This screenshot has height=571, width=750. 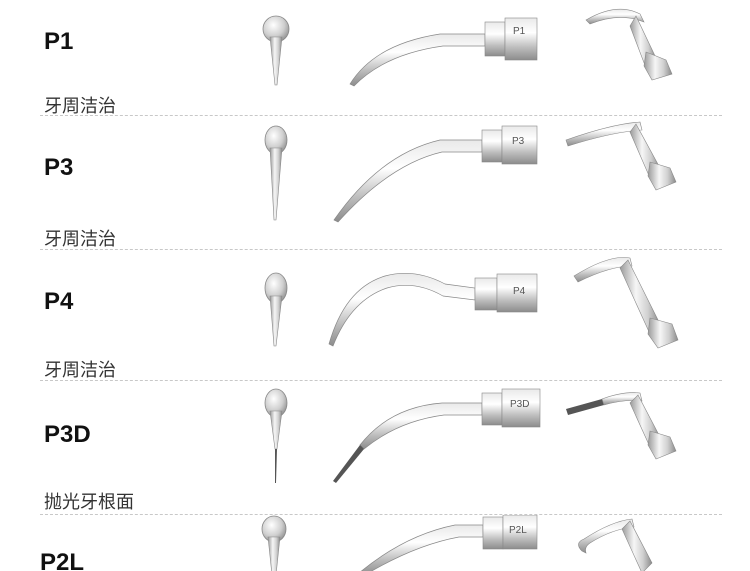 I want to click on tip-code: P3D, so click(x=67, y=434).